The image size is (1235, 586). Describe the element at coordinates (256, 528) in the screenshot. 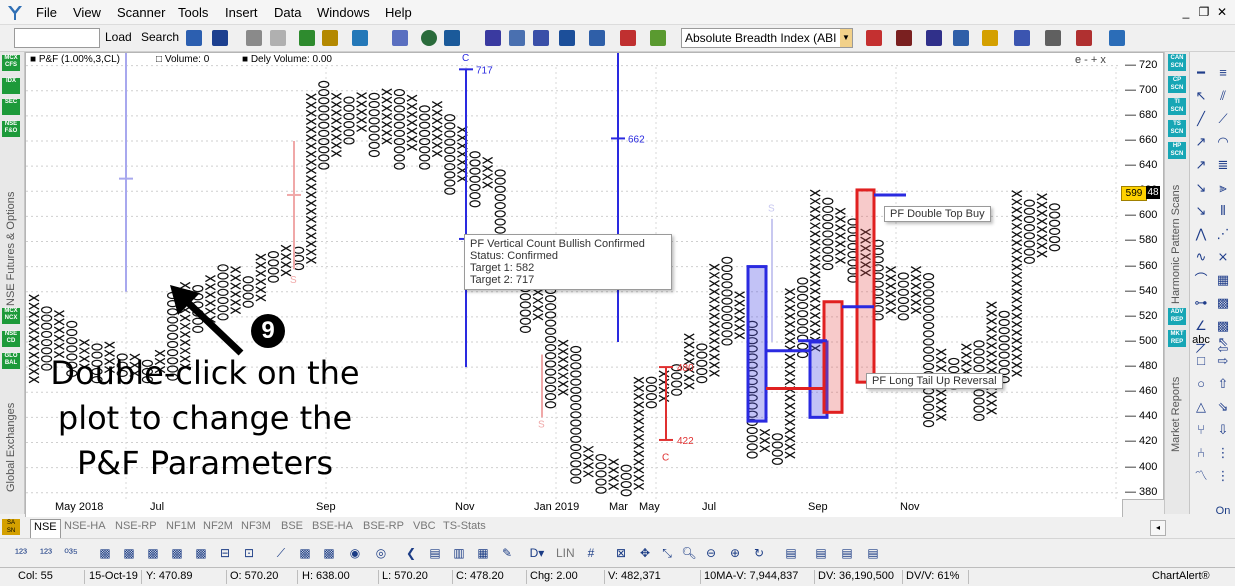

I see `tab-nf3m: NF3M` at that location.